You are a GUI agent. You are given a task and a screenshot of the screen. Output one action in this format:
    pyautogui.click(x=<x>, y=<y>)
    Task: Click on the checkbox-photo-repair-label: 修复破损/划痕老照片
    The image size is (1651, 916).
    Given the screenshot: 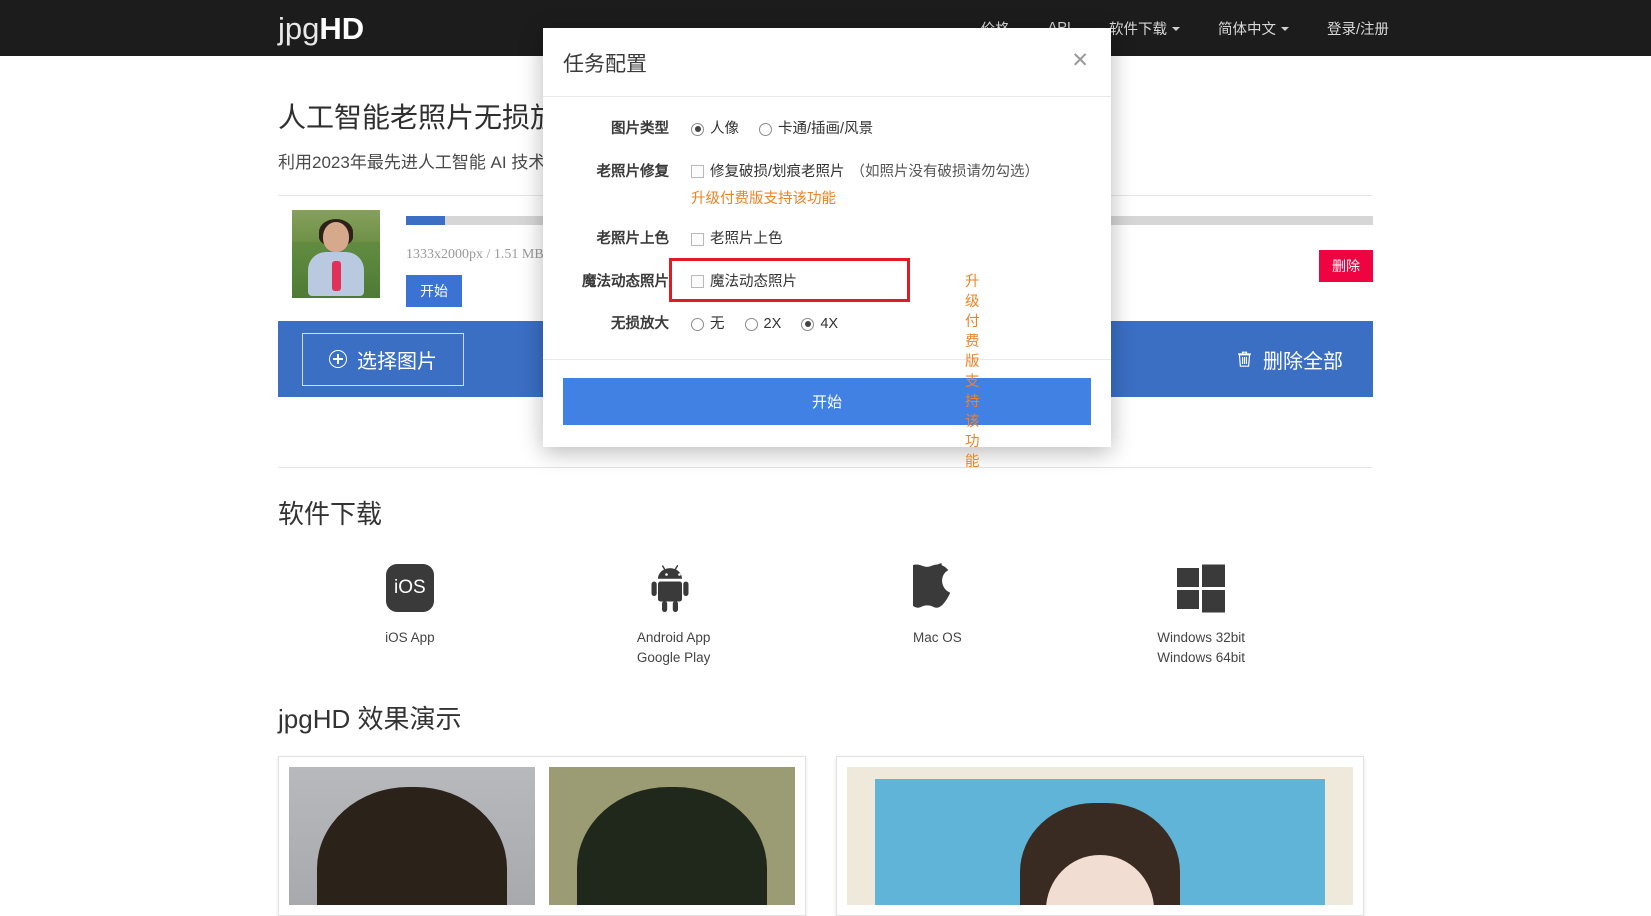 What is the action you would take?
    pyautogui.click(x=777, y=171)
    